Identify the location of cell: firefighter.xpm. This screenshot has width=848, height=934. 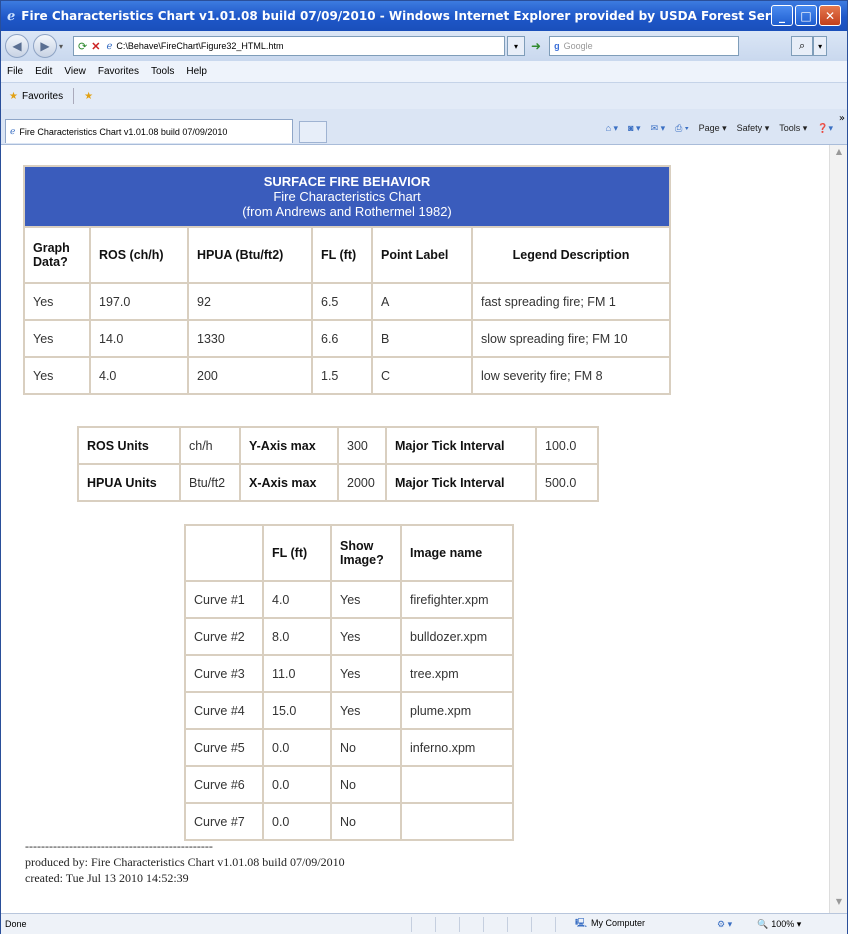
(457, 599).